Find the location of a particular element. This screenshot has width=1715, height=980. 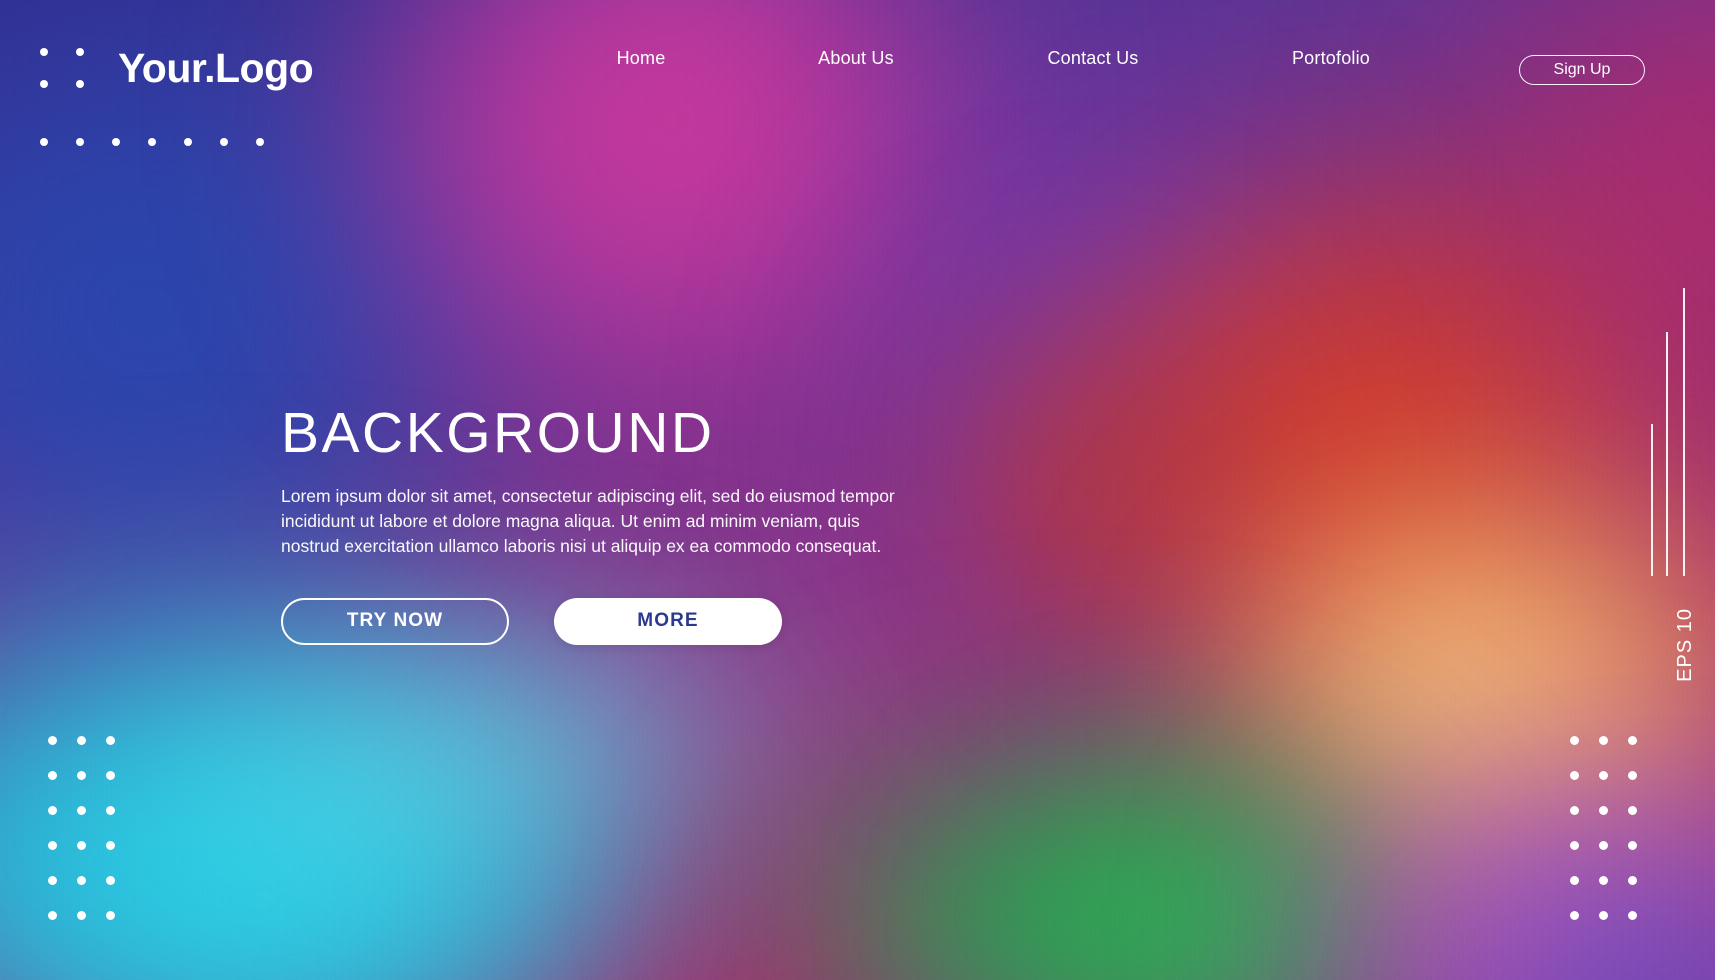

logo: Your.Logo is located at coordinates (177, 93).